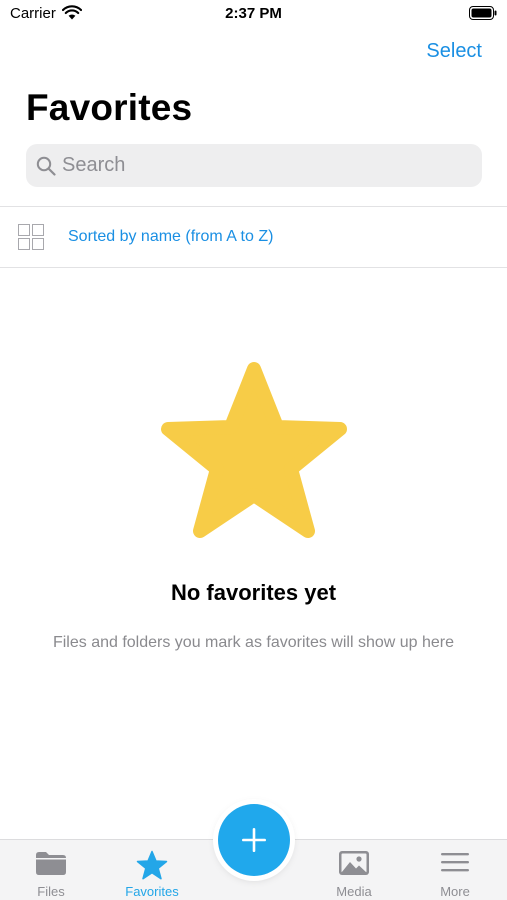 The image size is (507, 900). What do you see at coordinates (455, 891) in the screenshot?
I see `tab-label: More` at bounding box center [455, 891].